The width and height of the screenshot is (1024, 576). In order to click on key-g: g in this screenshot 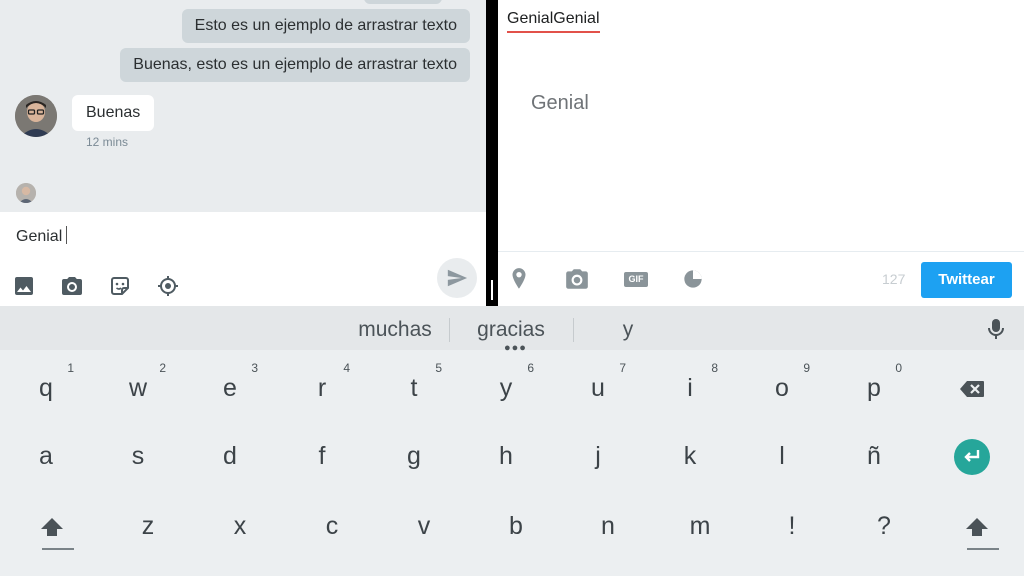, I will do `click(414, 456)`.